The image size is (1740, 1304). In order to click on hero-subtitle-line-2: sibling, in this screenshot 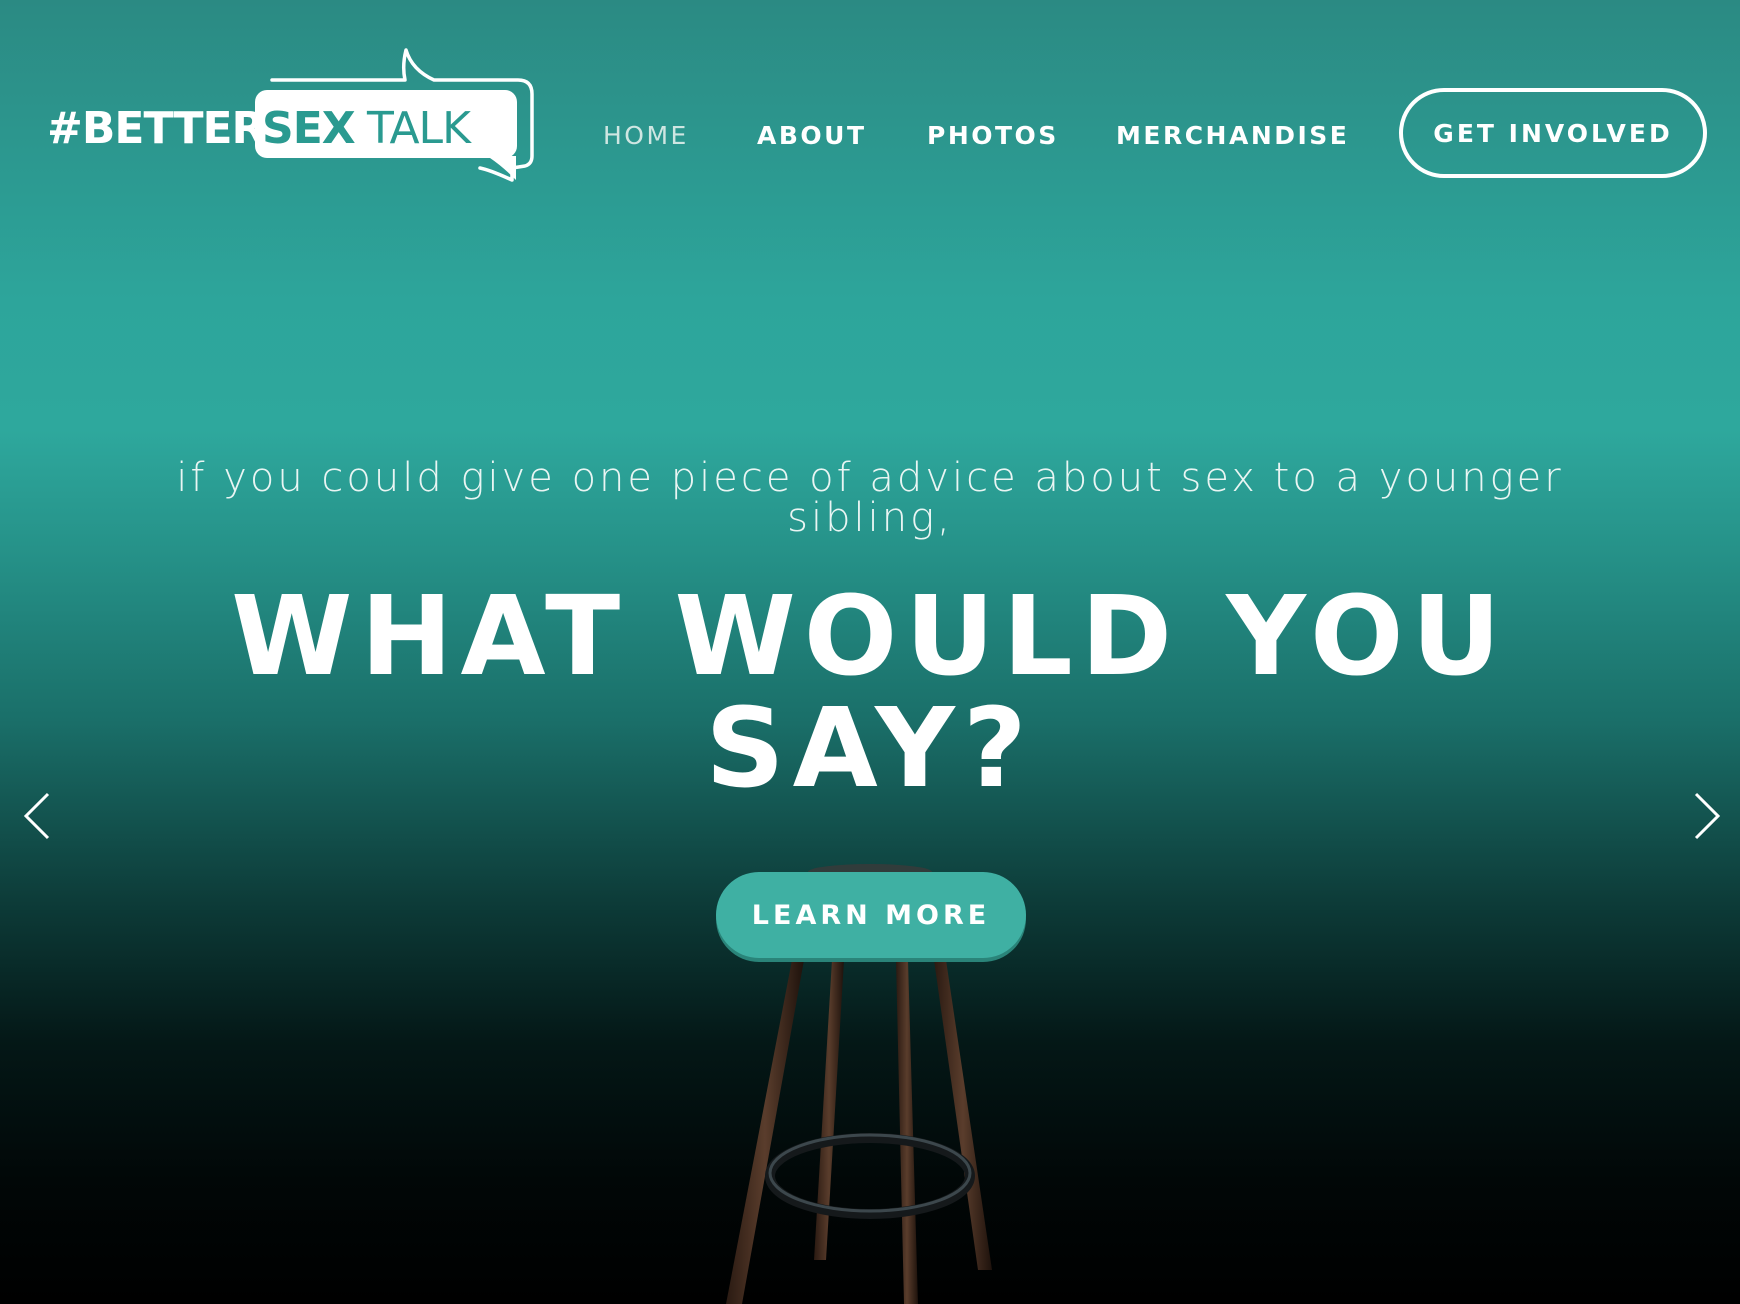, I will do `click(870, 518)`.